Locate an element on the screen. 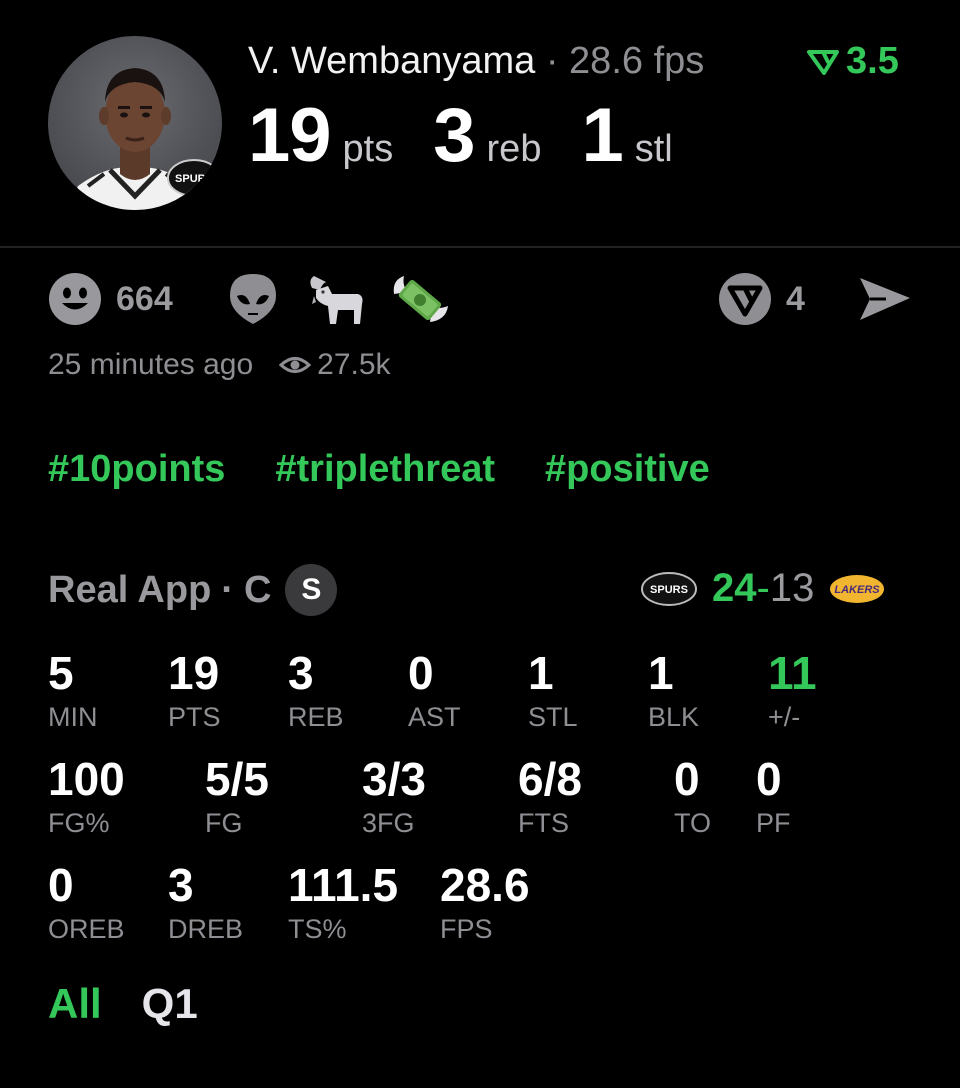 This screenshot has height=1088, width=960. headline-stats: 19 pts 3 reb 1 stl is located at coordinates (480, 135).